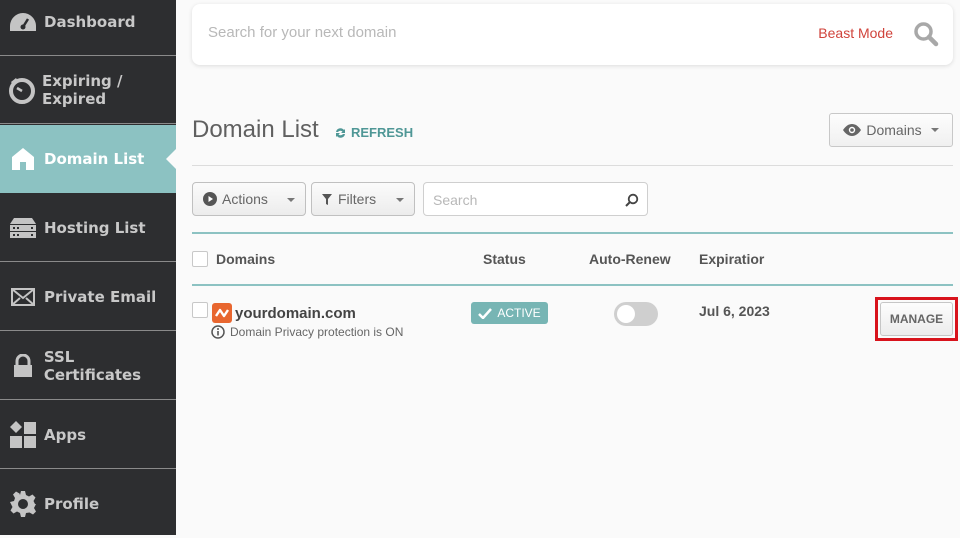  What do you see at coordinates (916, 319) in the screenshot?
I see `manage-button: MANAGE` at bounding box center [916, 319].